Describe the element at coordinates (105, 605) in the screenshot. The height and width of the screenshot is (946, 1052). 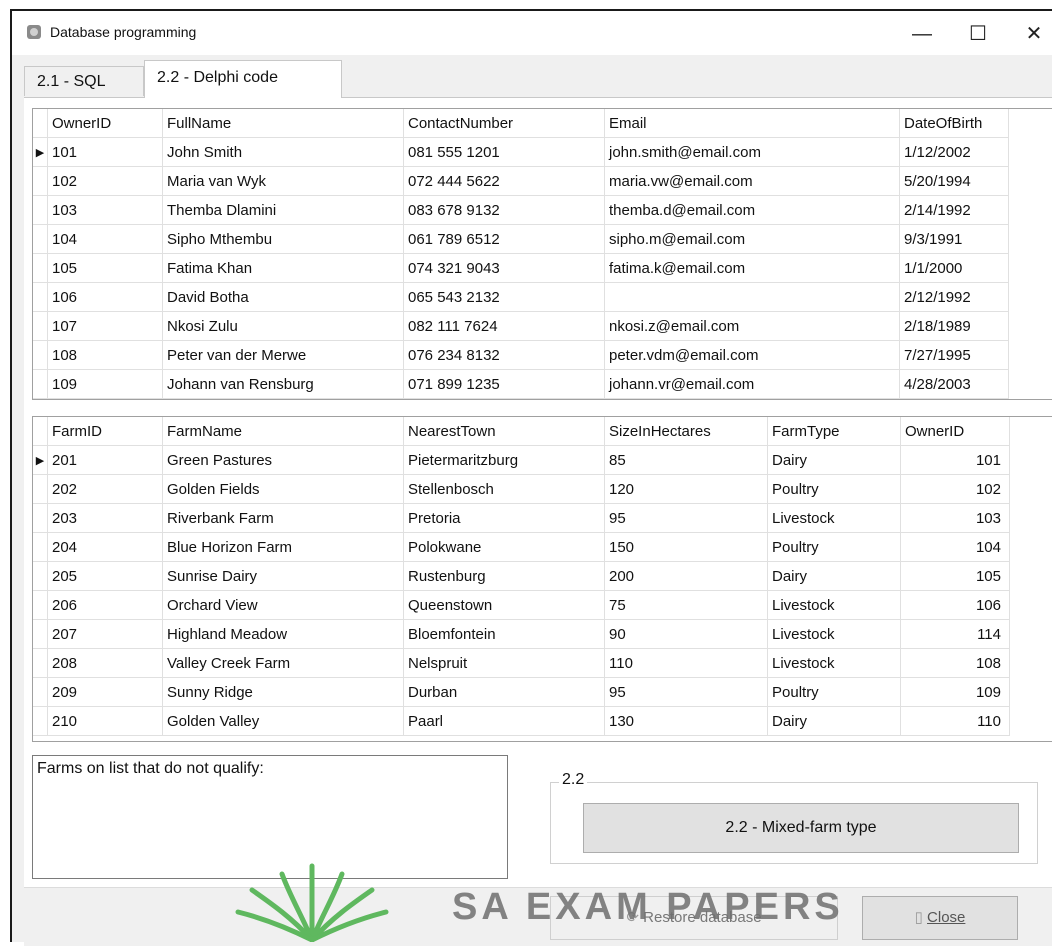
I see `table-cell: 206` at that location.